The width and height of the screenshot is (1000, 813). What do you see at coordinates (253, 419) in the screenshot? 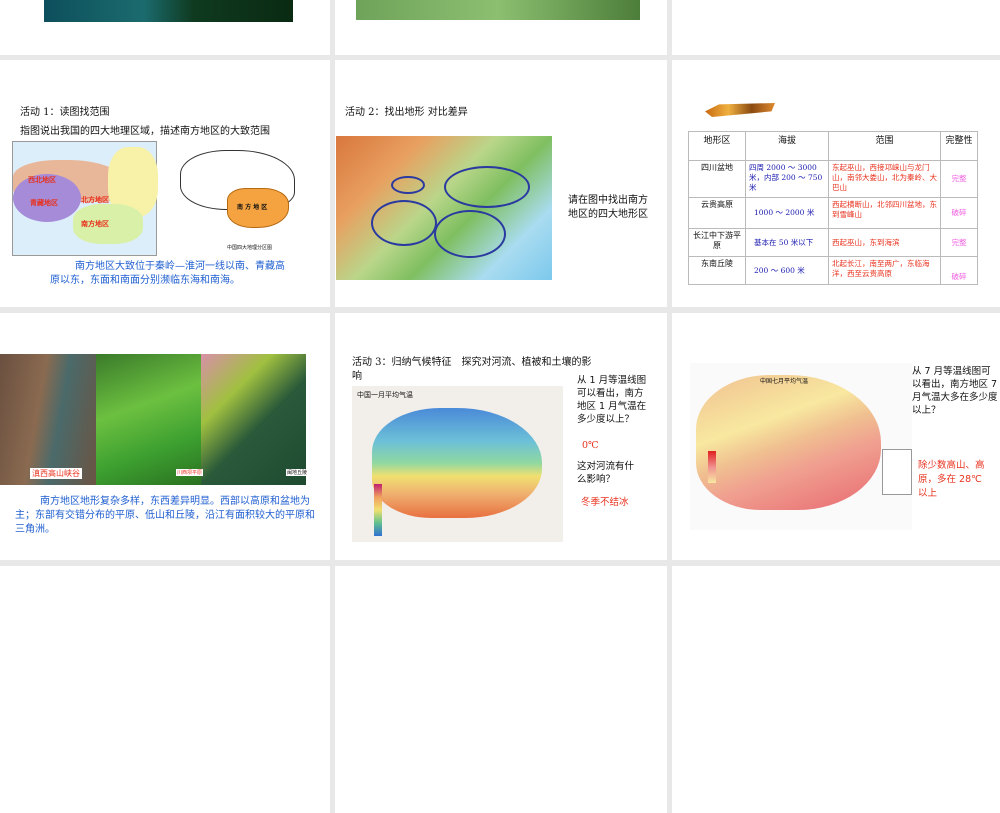
I see `hills-photo` at bounding box center [253, 419].